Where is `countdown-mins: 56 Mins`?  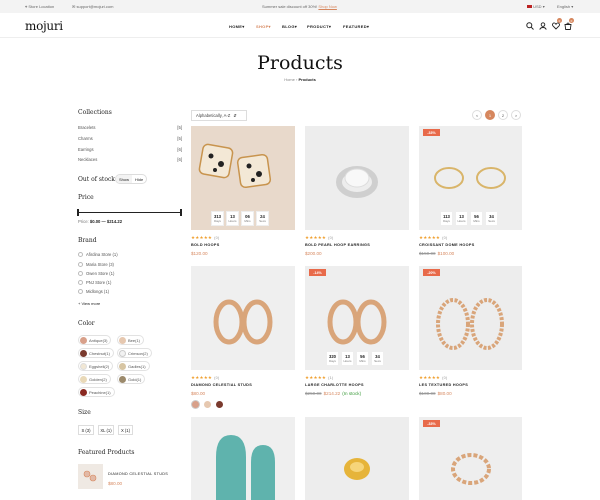
countdown-mins: 56 Mins is located at coordinates (476, 218).